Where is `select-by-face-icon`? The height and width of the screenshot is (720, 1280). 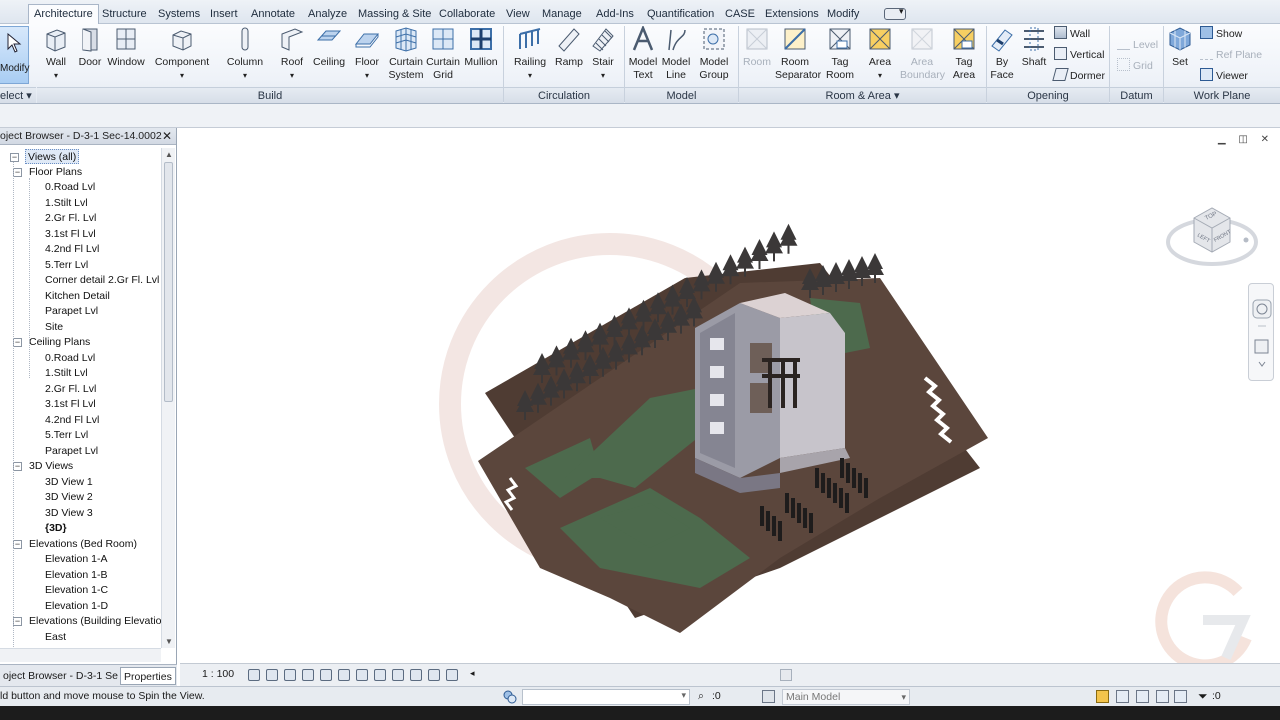 select-by-face-icon is located at coordinates (1162, 696).